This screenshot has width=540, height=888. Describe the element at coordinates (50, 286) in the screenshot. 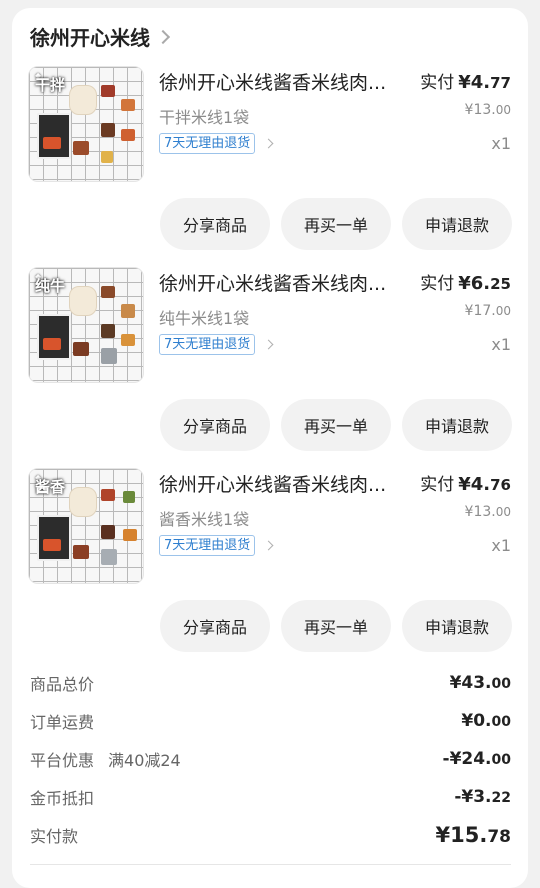

I see `thumbnail-label: 纯牛` at that location.